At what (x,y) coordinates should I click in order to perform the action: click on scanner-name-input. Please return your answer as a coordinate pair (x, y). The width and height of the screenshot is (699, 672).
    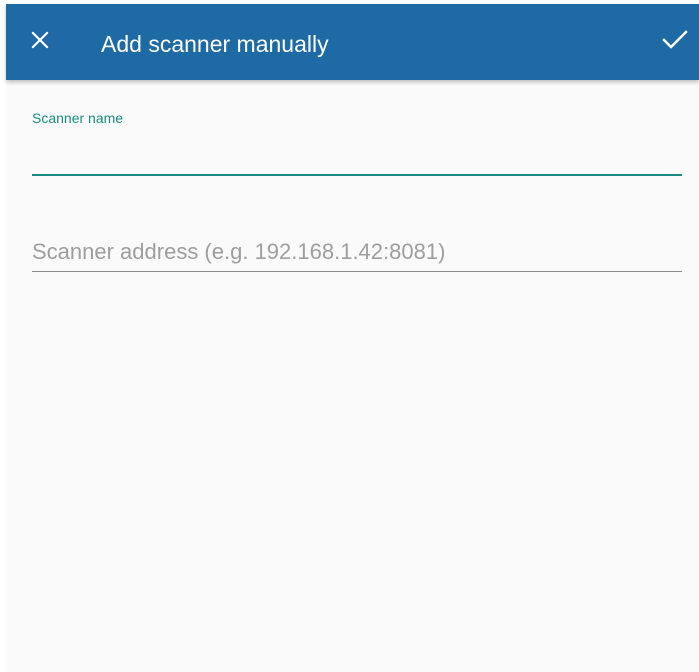
    Looking at the image, I should click on (357, 154).